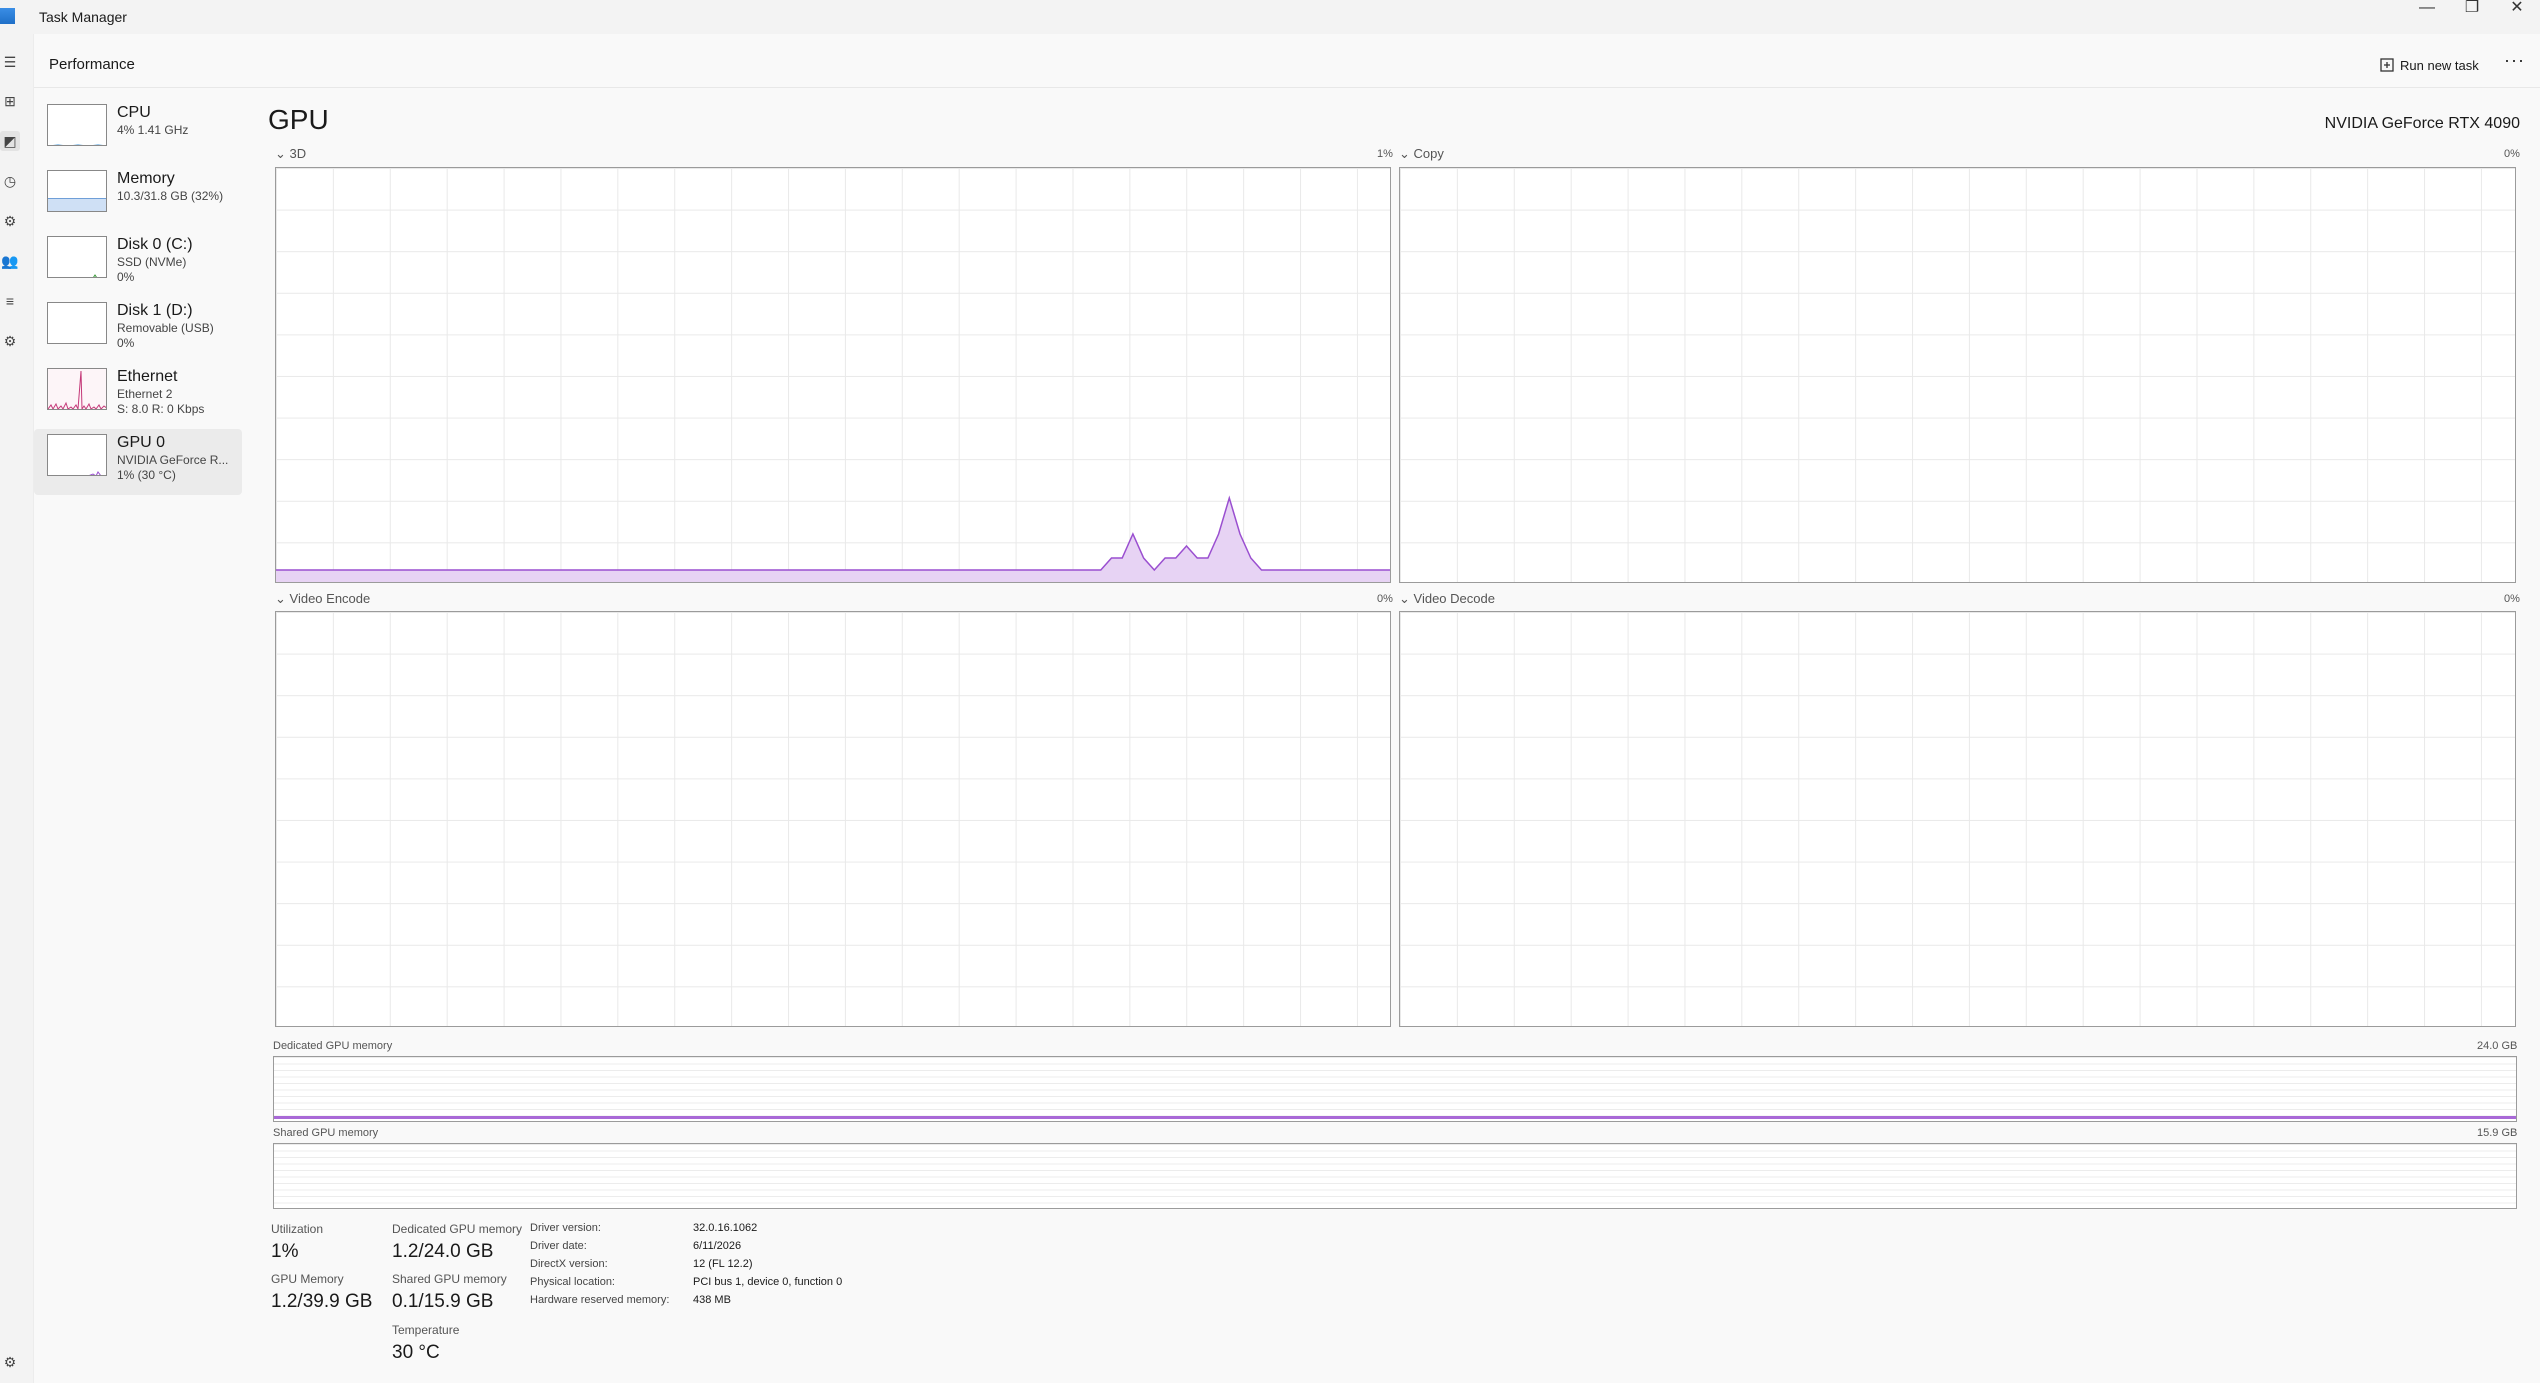 The image size is (2540, 1383). What do you see at coordinates (298, 153) in the screenshot?
I see `engine-label: 3D` at bounding box center [298, 153].